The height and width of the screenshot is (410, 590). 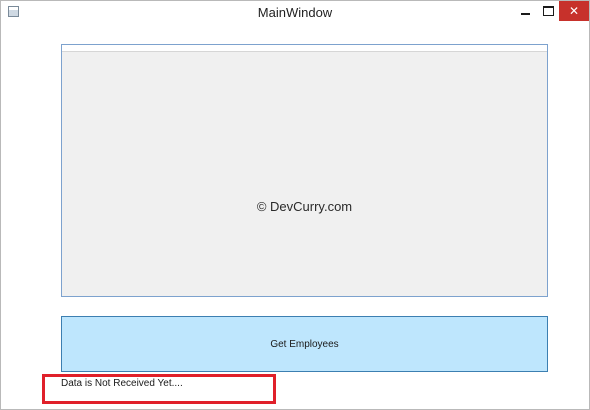 What do you see at coordinates (525, 14) in the screenshot?
I see `minimize-icon` at bounding box center [525, 14].